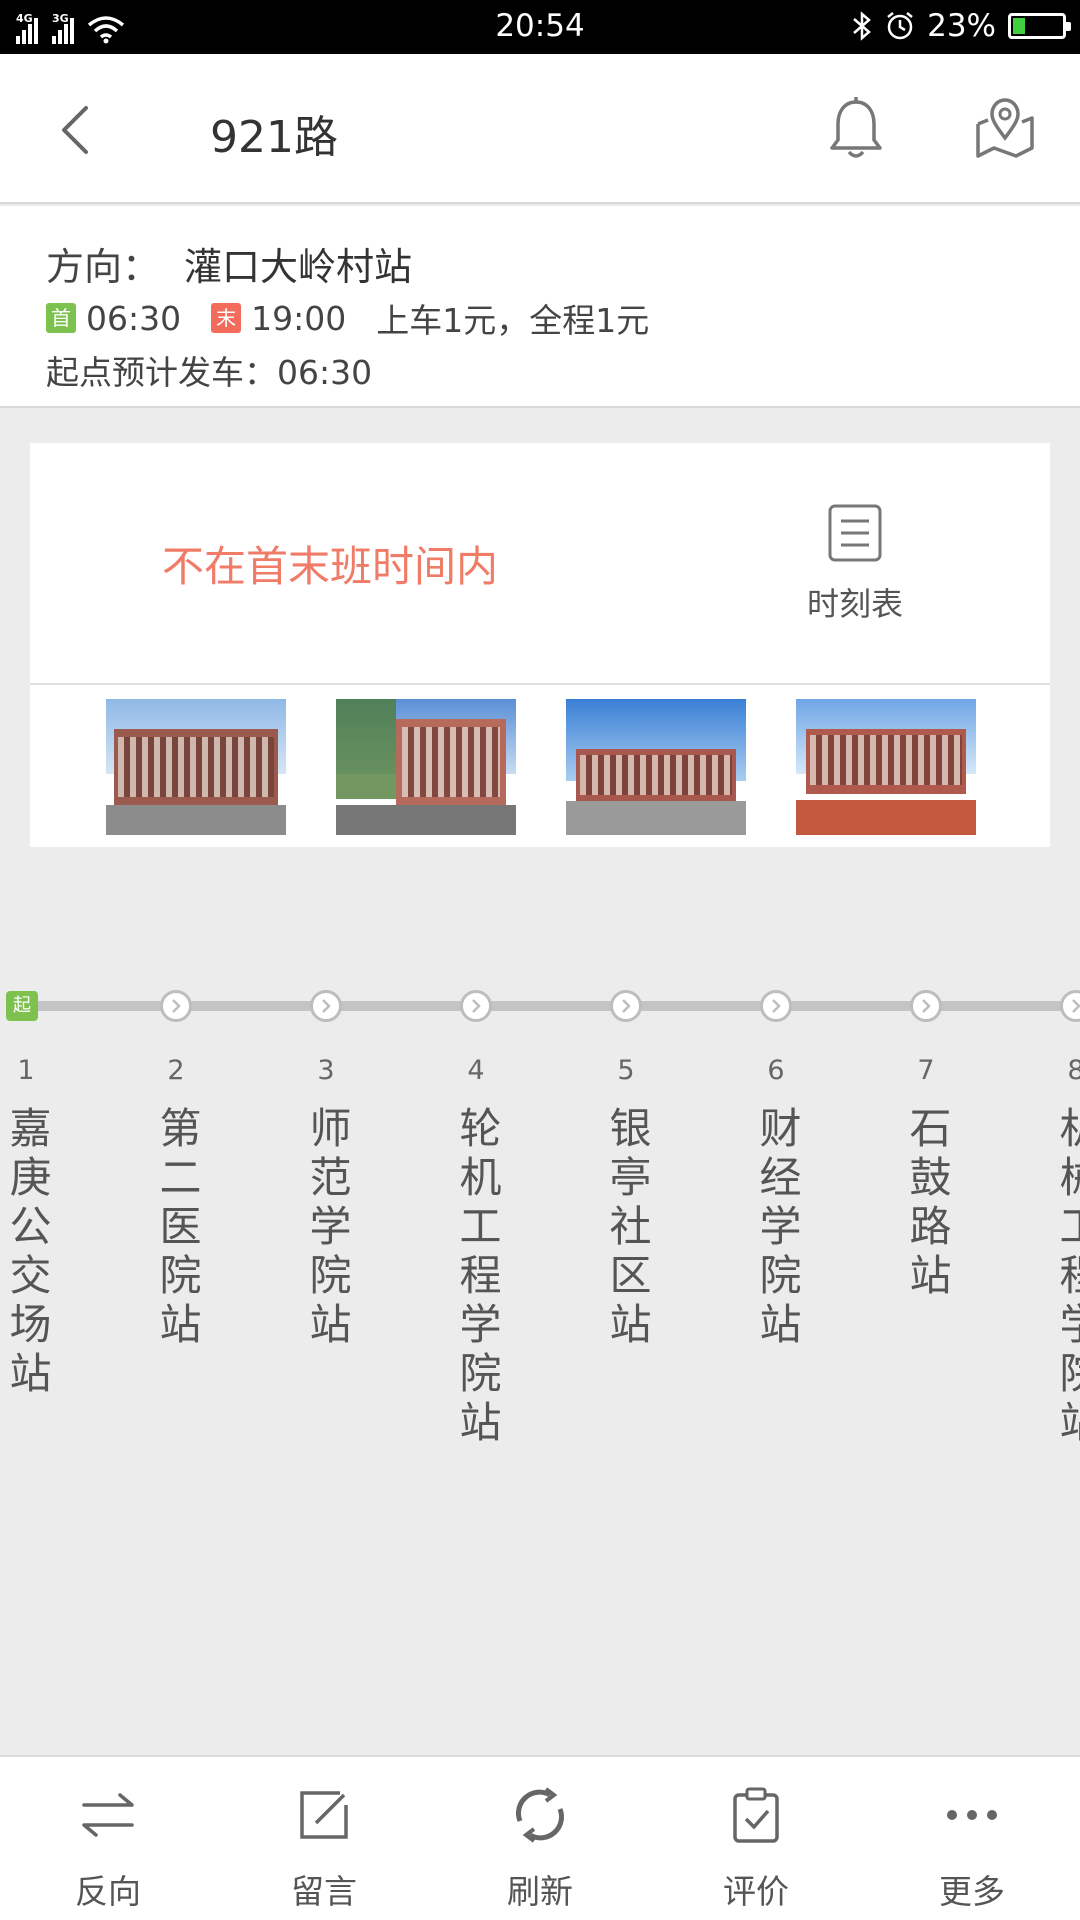  Describe the element at coordinates (972, 1891) in the screenshot. I see `more-label: 更多` at that location.